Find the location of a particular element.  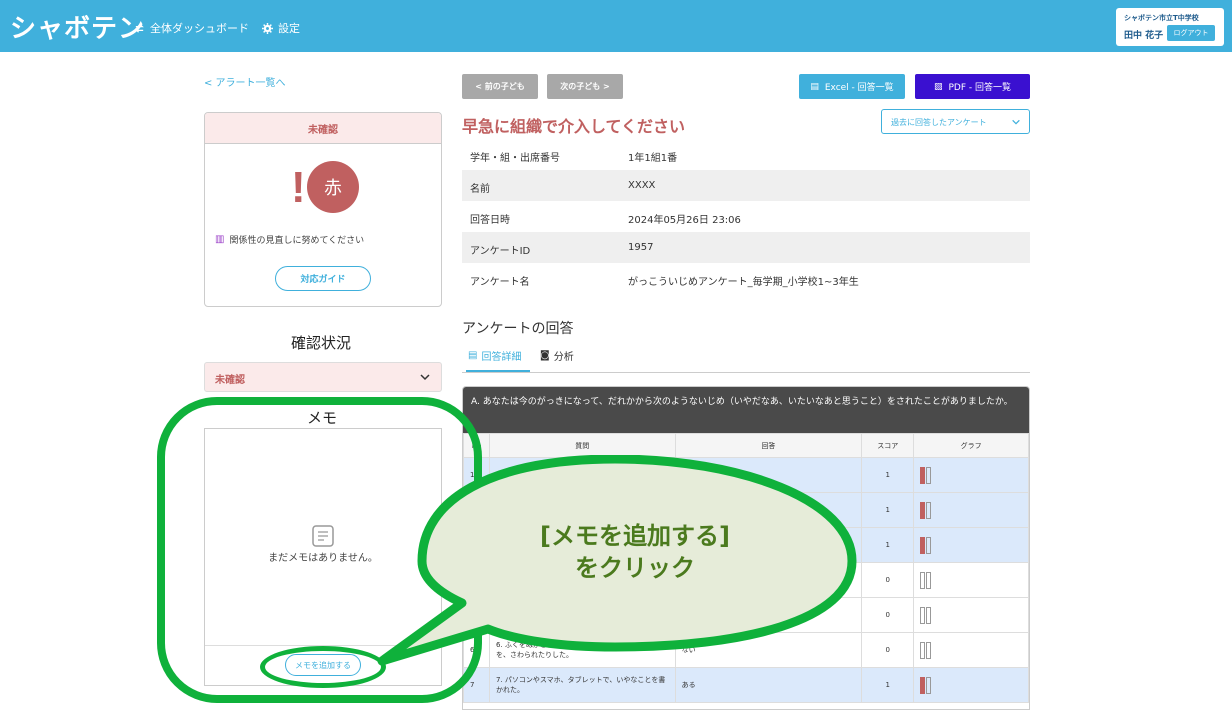

tab-analysis-label: 分析 is located at coordinates (563, 357).